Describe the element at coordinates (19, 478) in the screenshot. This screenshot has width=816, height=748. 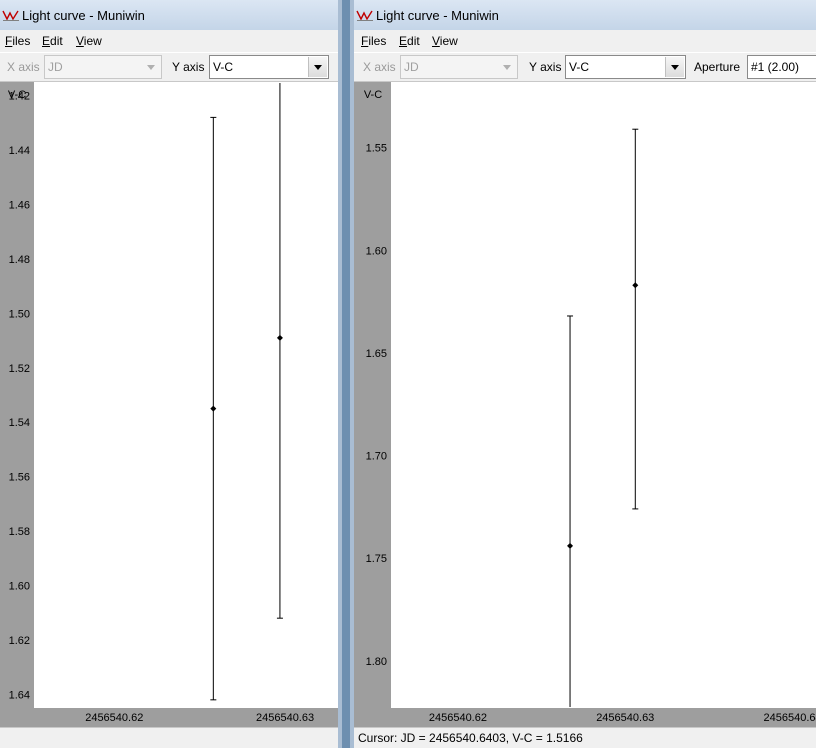
I see `y-tick-label: 1.56` at that location.